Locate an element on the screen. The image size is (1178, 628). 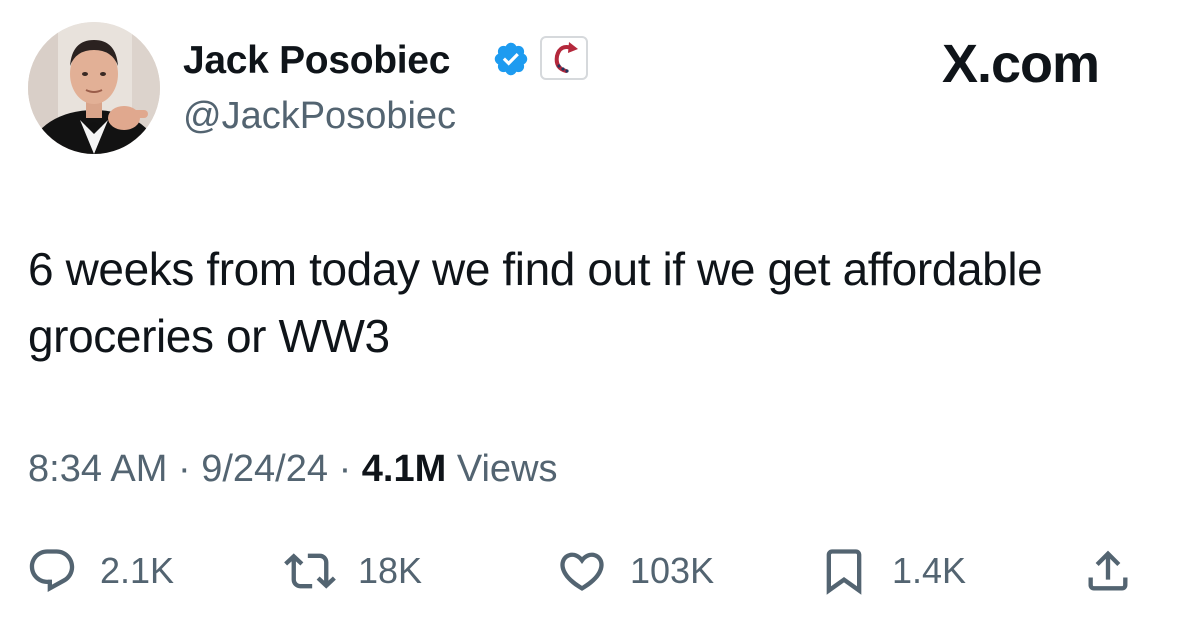
curved-arrow-badge-icon is located at coordinates (566, 57).